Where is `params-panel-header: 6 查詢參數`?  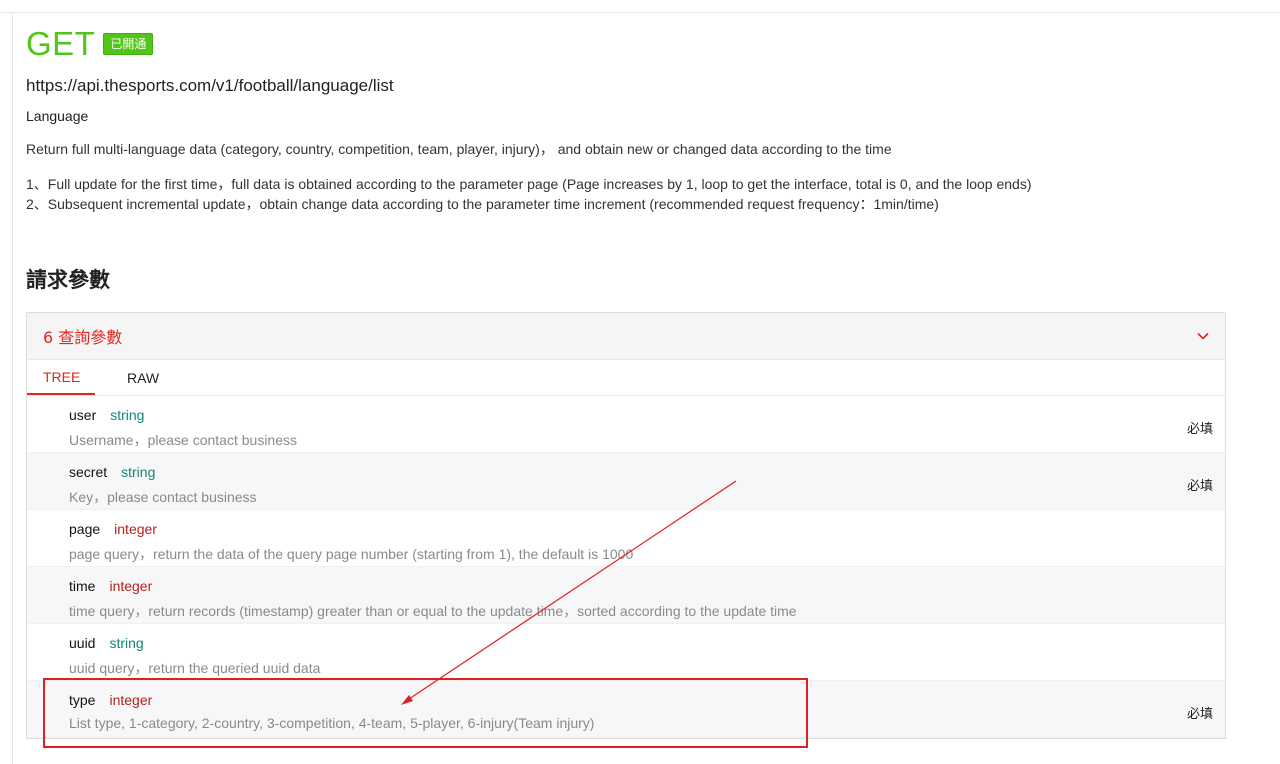
params-panel-header: 6 查詢參數 is located at coordinates (626, 336).